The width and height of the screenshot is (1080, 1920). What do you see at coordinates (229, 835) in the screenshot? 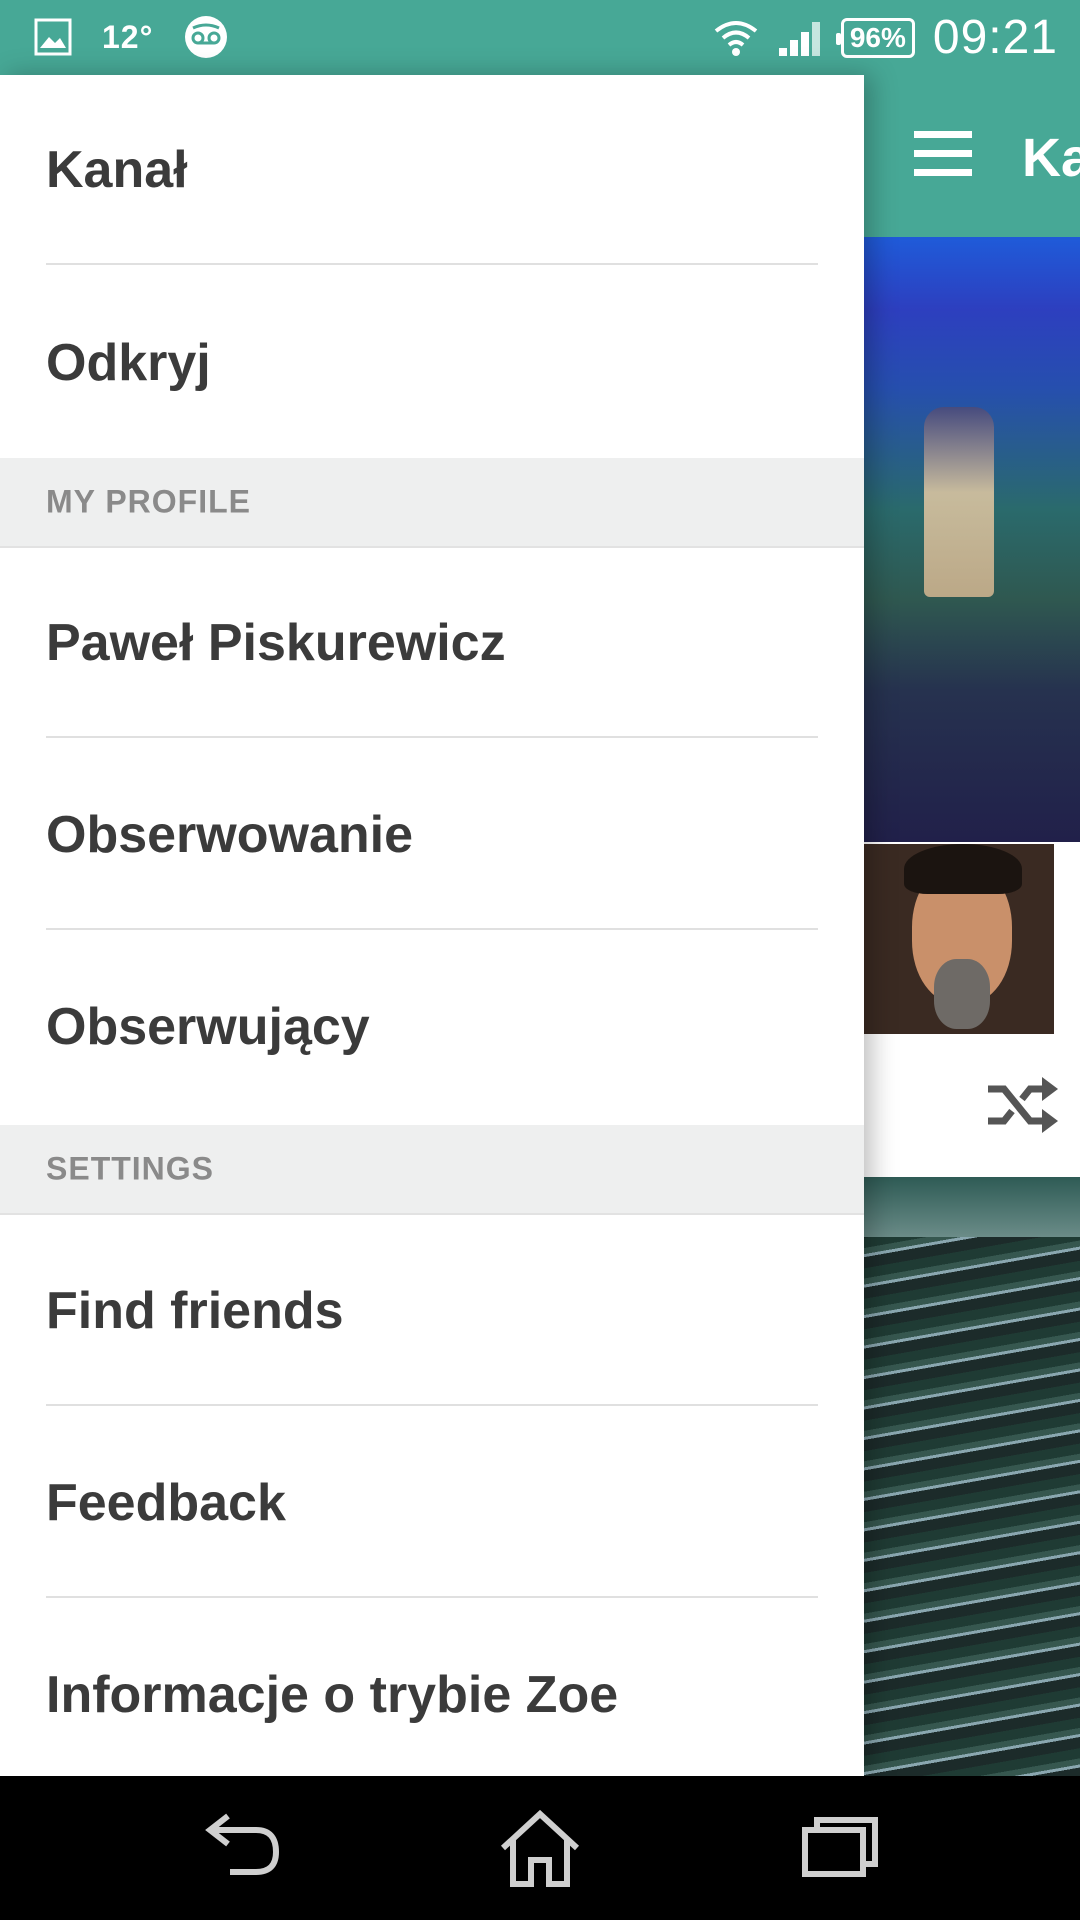
I see `drawer-item-label: Obserwowanie` at bounding box center [229, 835].